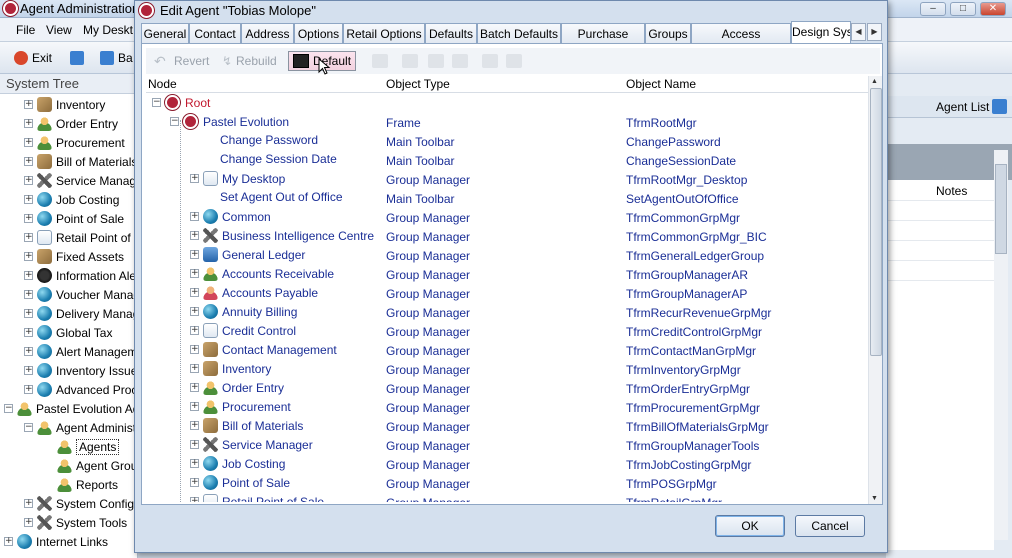 The image size is (1012, 558). Describe the element at coordinates (451, 33) in the screenshot. I see `tab-defaults: Defaults` at that location.